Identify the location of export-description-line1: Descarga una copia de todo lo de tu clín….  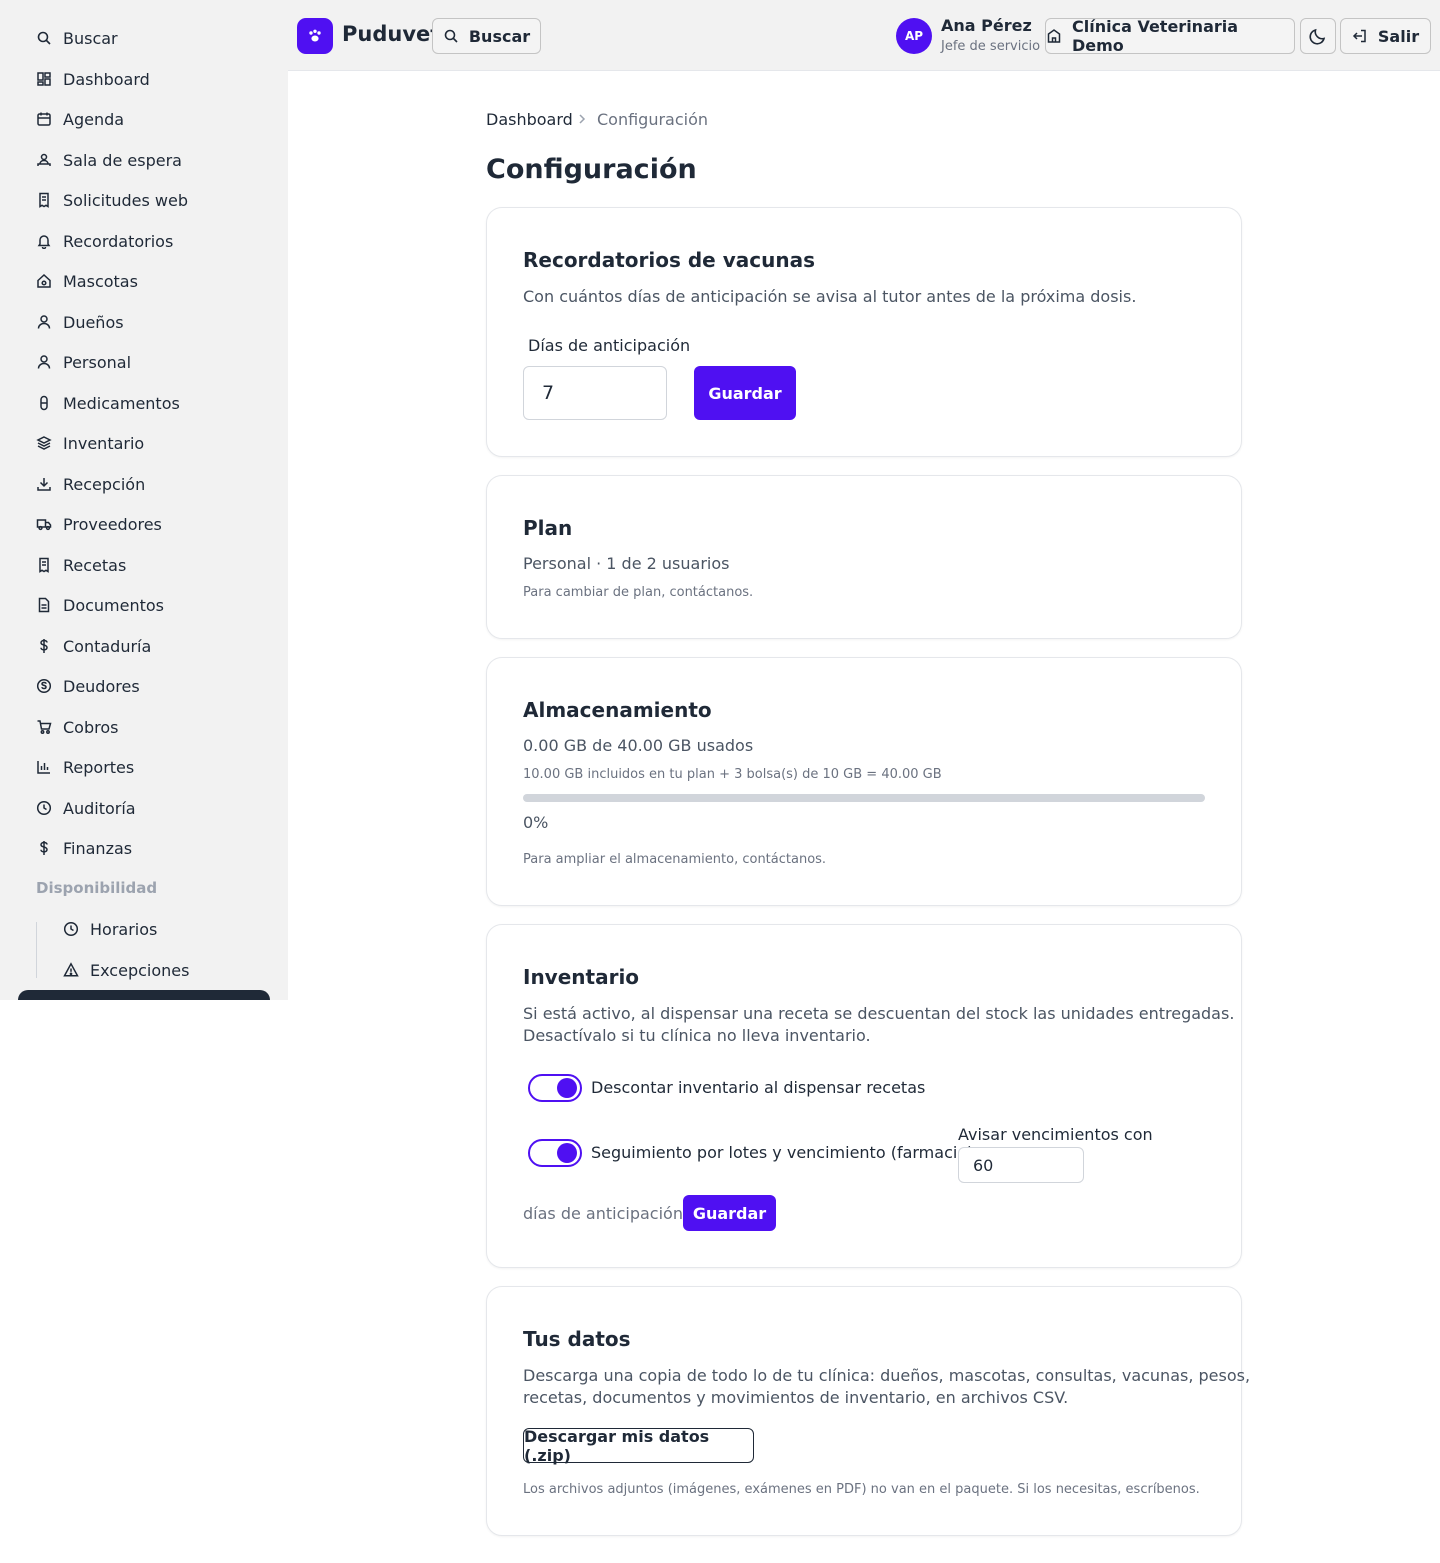
(887, 1375).